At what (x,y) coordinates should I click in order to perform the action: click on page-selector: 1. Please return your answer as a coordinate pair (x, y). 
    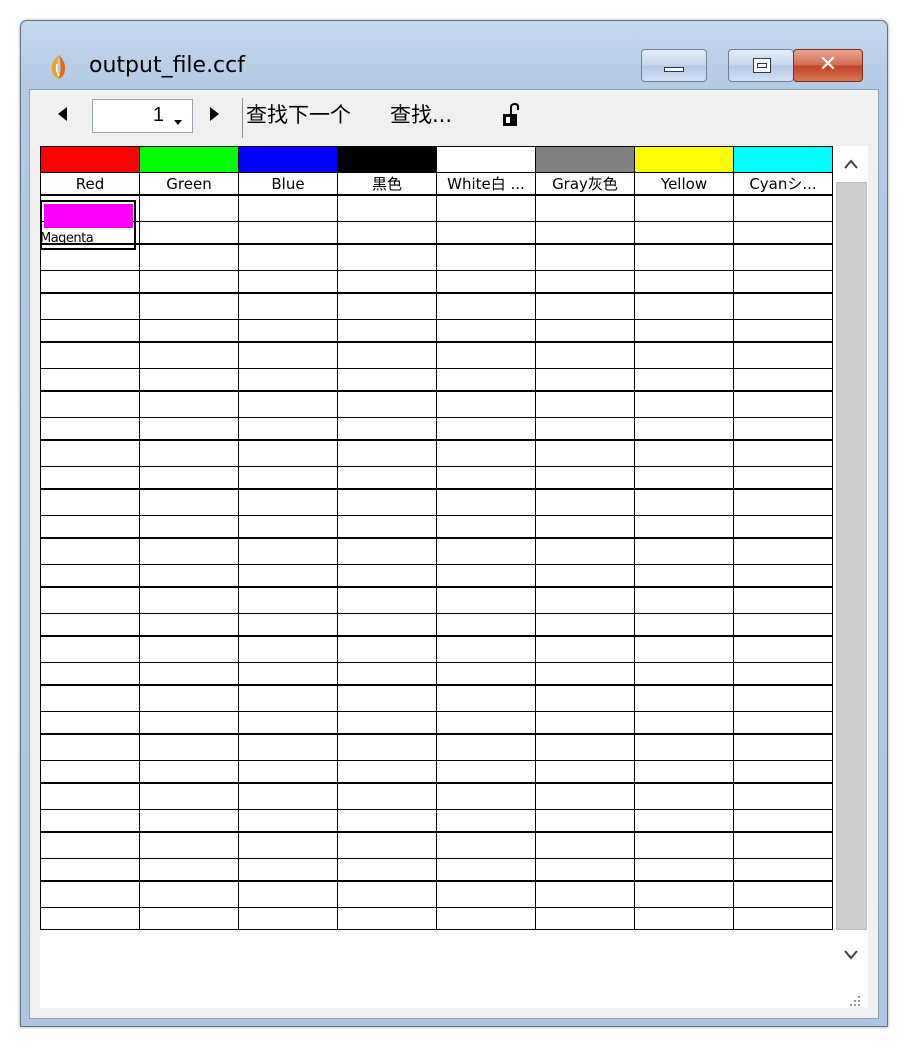
    Looking at the image, I should click on (142, 116).